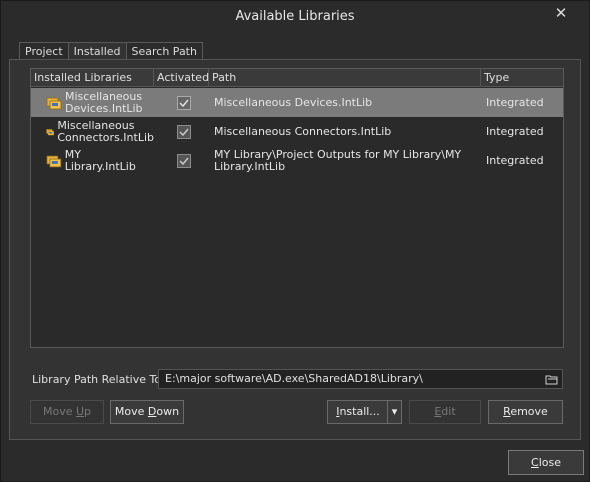 The height and width of the screenshot is (482, 590). I want to click on column-header-type: Type, so click(522, 78).